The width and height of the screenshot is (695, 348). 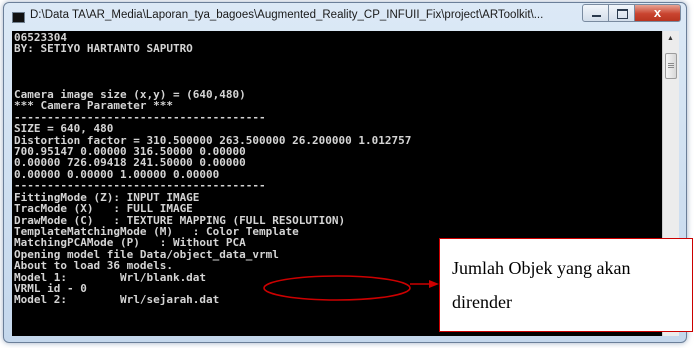 I want to click on callout-box: Jumlah Objek yang akan dirender, so click(x=566, y=285).